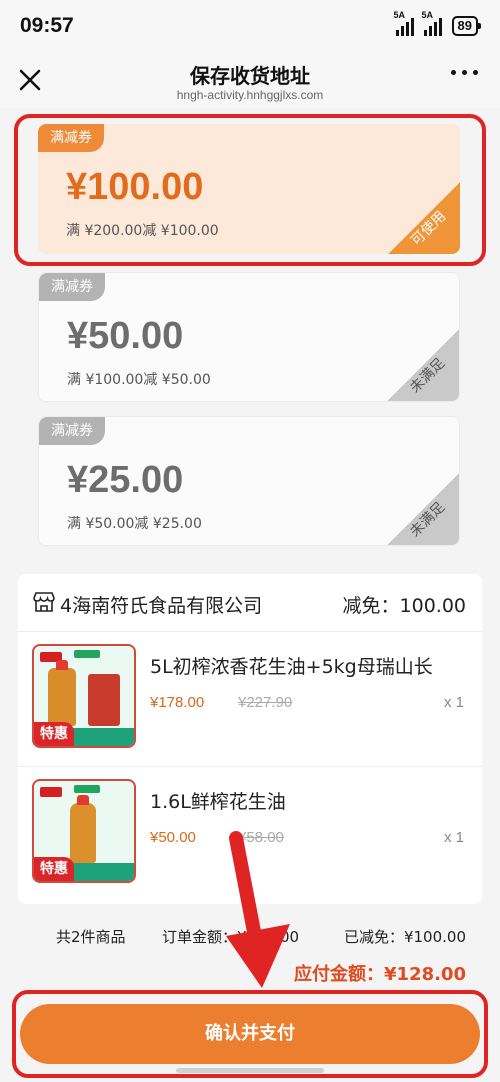 This screenshot has width=500, height=1082. Describe the element at coordinates (47, 25) in the screenshot. I see `status-time: 09:57` at that location.